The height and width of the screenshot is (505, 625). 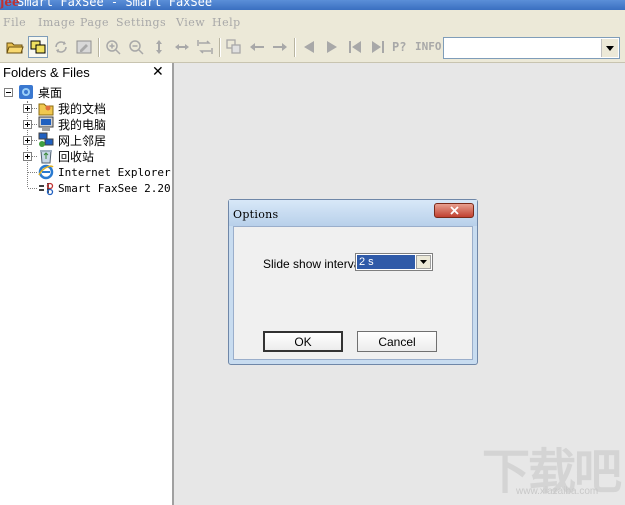 What do you see at coordinates (141, 22) in the screenshot?
I see `menu-settings: Settings` at bounding box center [141, 22].